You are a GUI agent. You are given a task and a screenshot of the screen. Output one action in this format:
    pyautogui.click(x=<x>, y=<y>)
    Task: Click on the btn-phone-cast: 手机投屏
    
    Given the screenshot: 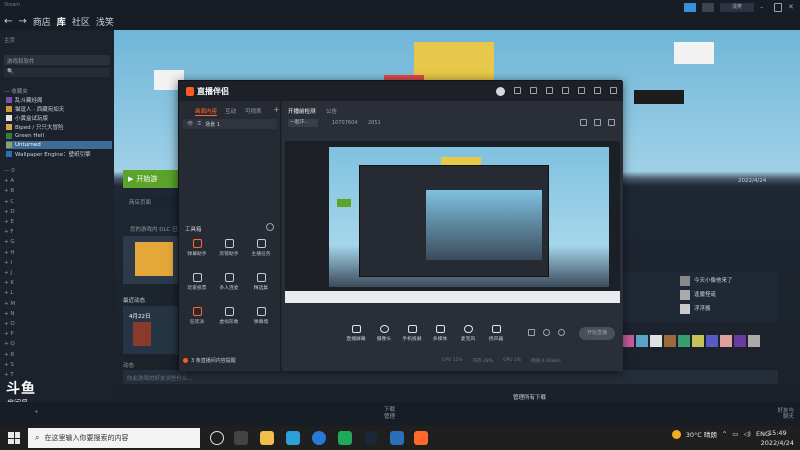 What is the action you would take?
    pyautogui.click(x=412, y=333)
    